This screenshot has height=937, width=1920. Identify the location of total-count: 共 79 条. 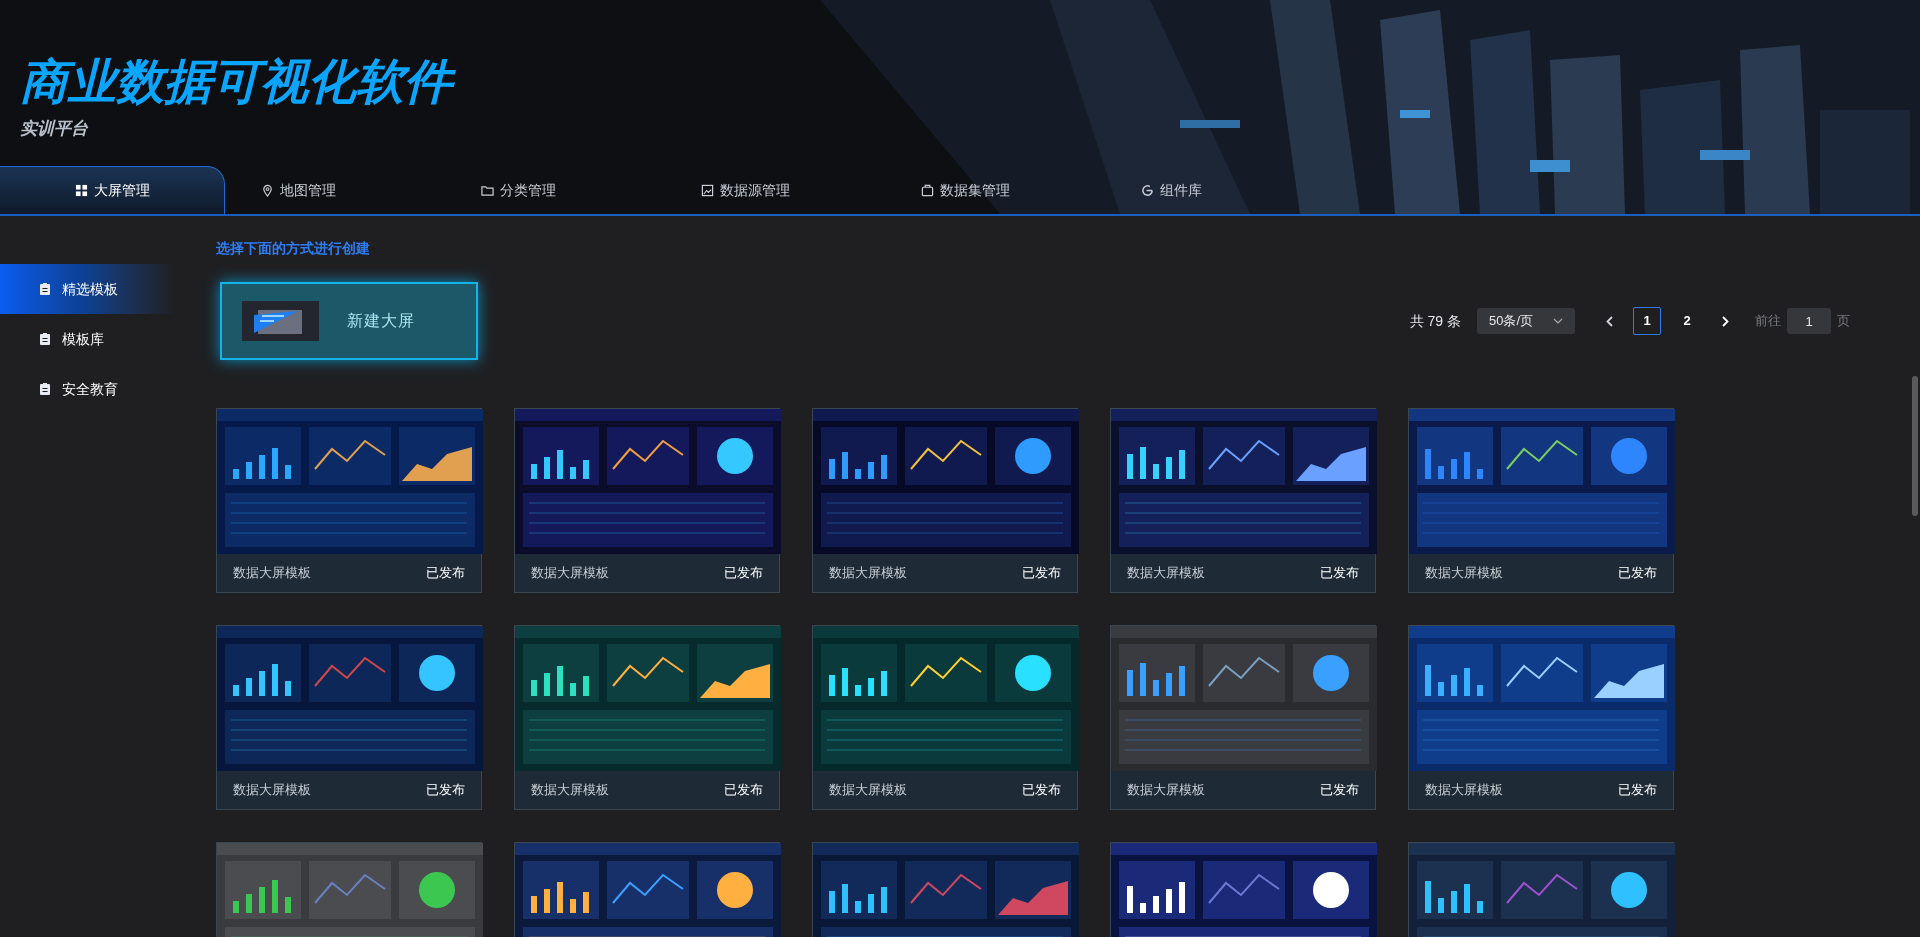
(1435, 321).